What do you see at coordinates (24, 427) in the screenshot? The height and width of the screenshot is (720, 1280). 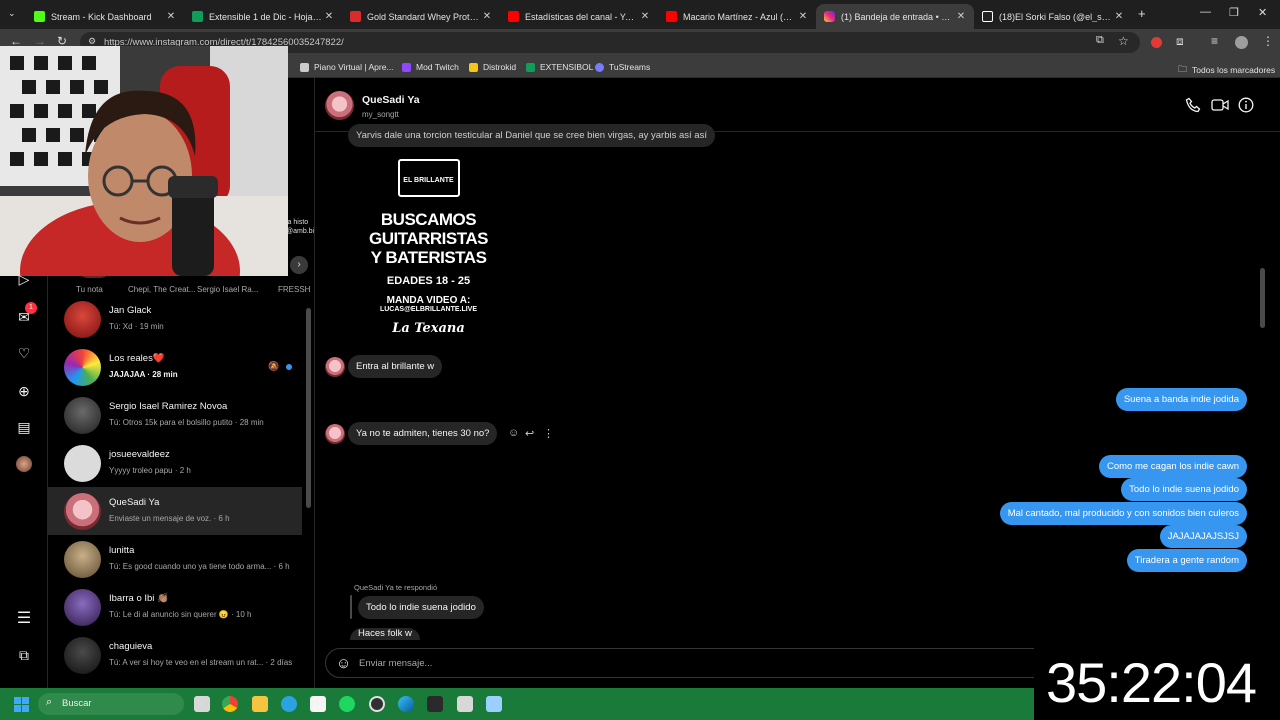 I see `dashboard-icon: ▤` at bounding box center [24, 427].